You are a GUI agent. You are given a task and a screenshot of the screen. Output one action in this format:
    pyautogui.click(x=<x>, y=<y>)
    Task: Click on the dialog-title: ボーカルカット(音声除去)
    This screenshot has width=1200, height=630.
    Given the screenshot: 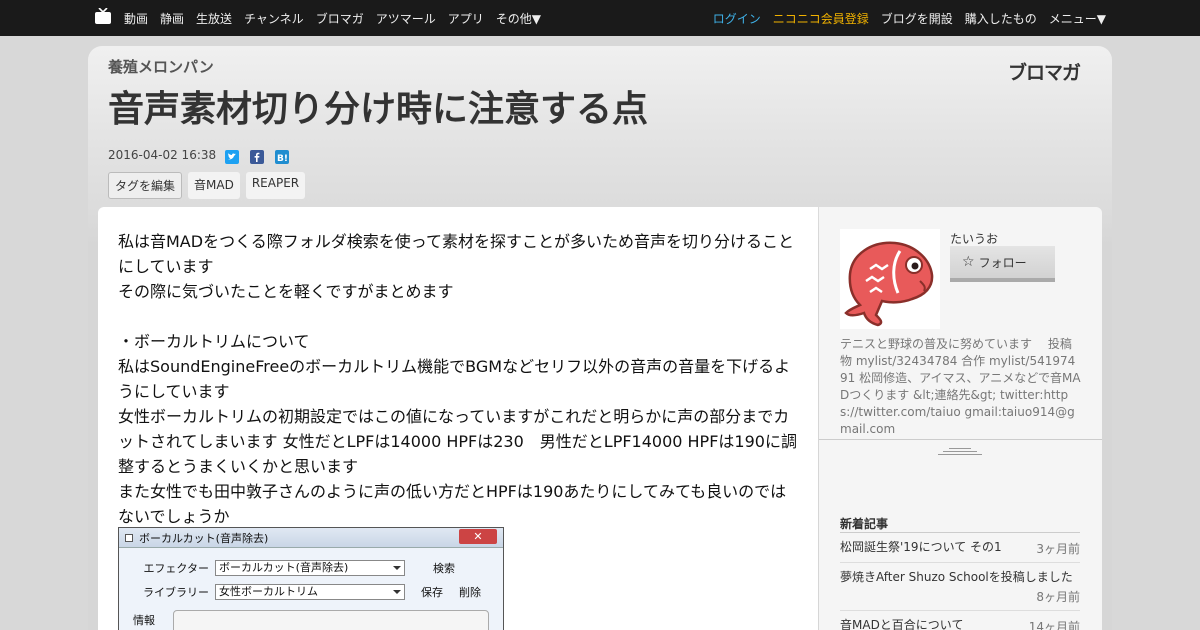 What is the action you would take?
    pyautogui.click(x=204, y=538)
    